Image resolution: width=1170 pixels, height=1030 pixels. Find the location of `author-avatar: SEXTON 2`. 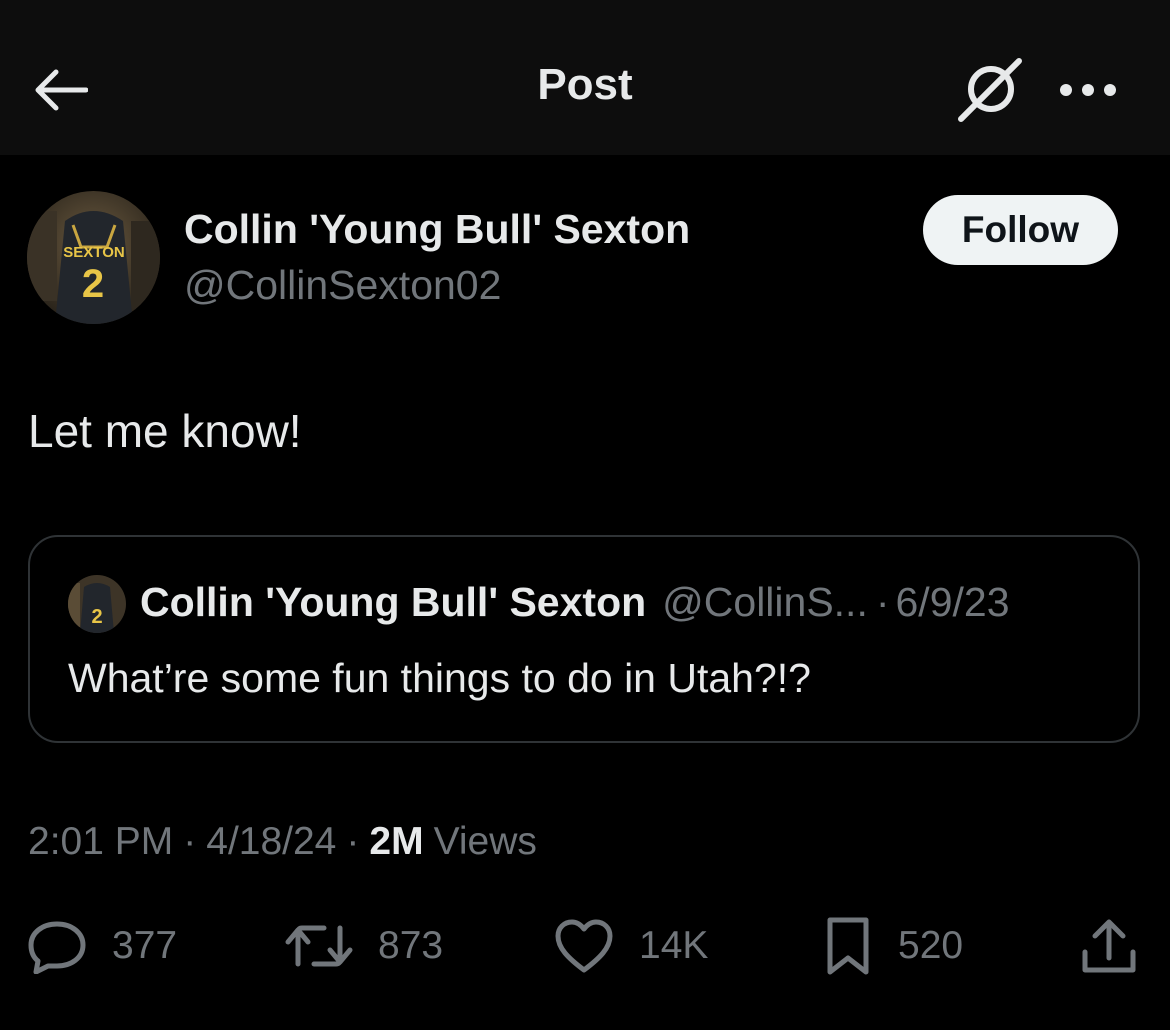

author-avatar: SEXTON 2 is located at coordinates (93, 257).